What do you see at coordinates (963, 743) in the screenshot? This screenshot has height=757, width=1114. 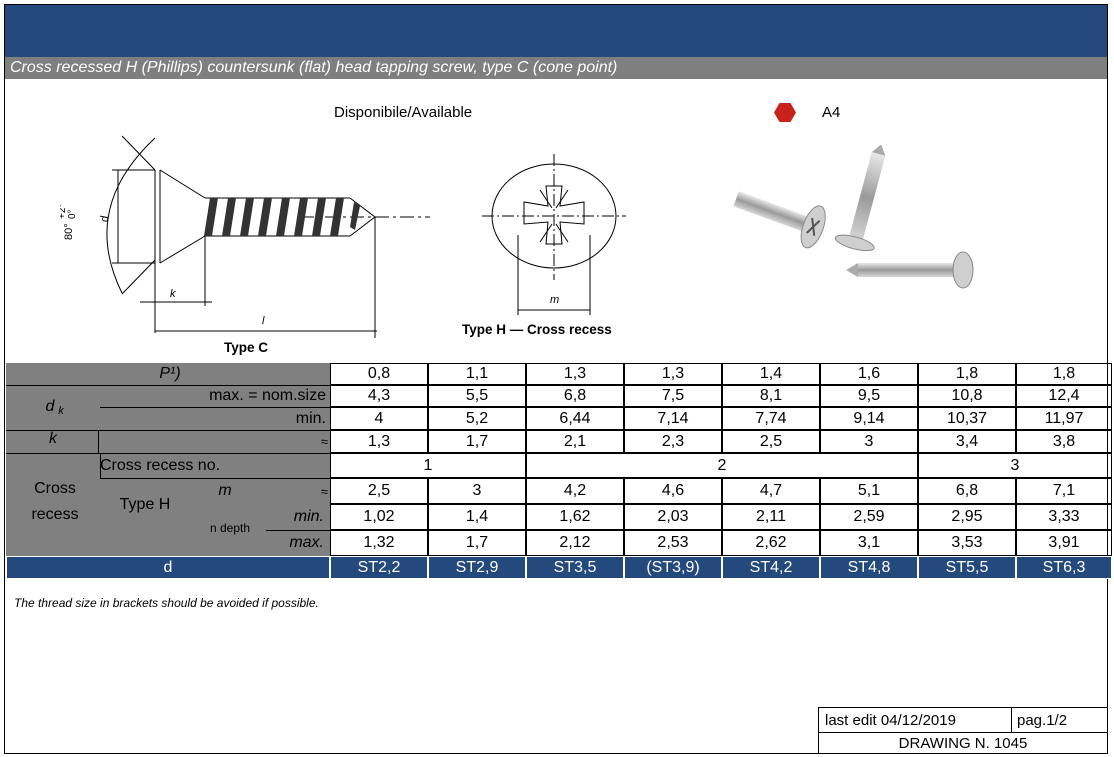 I see `drawing-number: DRAWING N. 1045` at bounding box center [963, 743].